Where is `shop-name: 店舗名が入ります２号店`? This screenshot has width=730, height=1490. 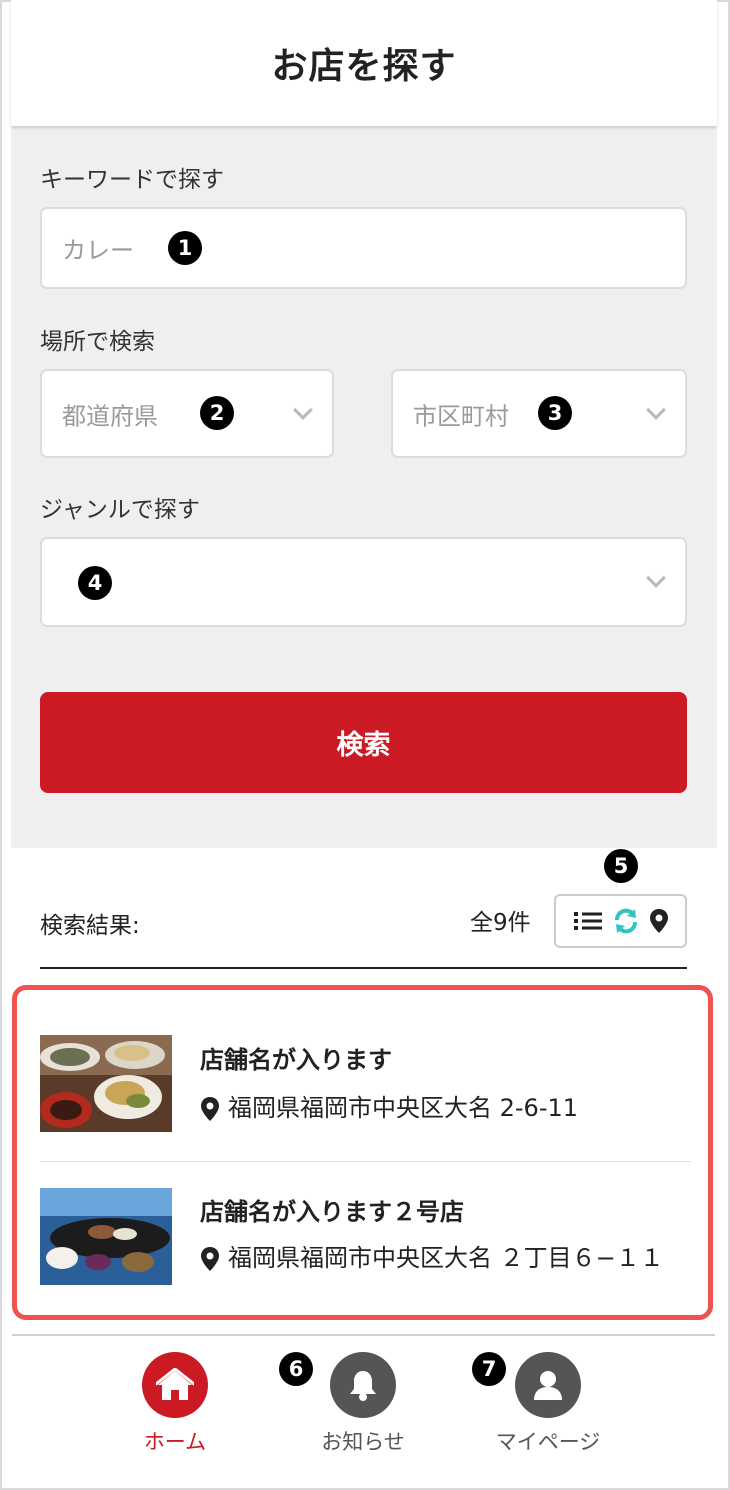
shop-name: 店舗名が入ります２号店 is located at coordinates (332, 1209).